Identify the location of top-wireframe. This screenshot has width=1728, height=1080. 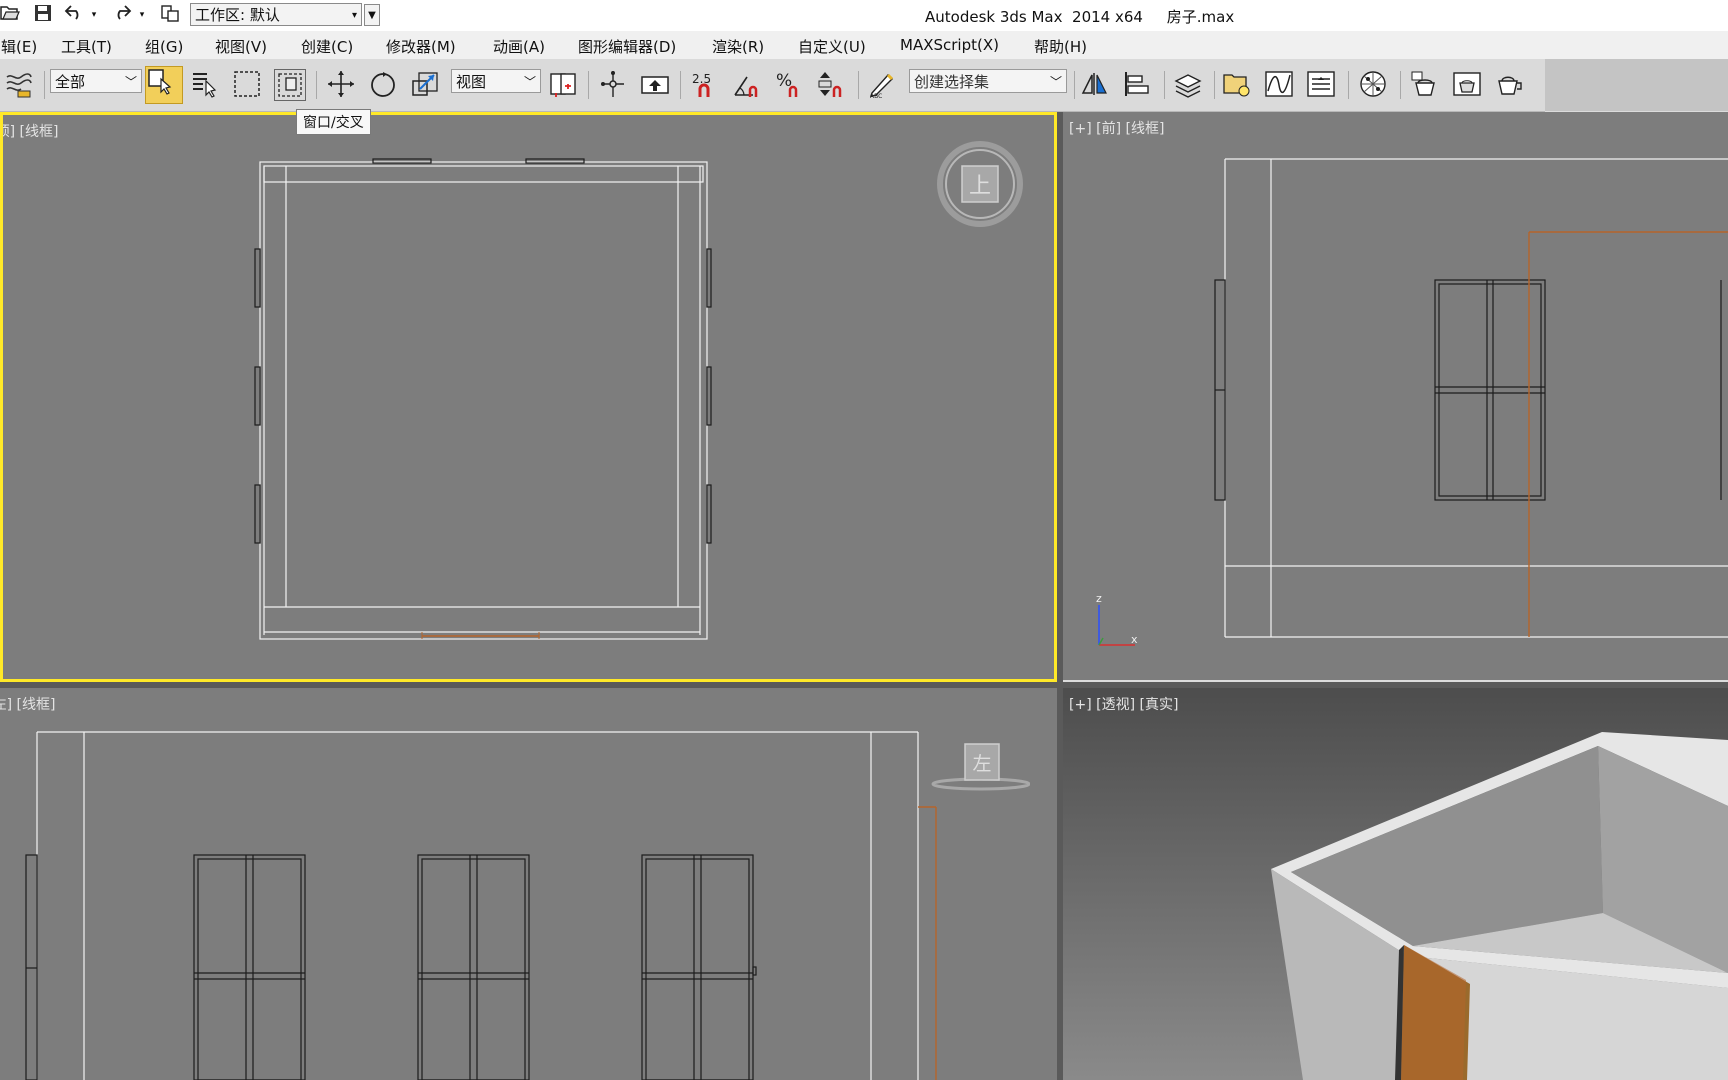
(483, 399).